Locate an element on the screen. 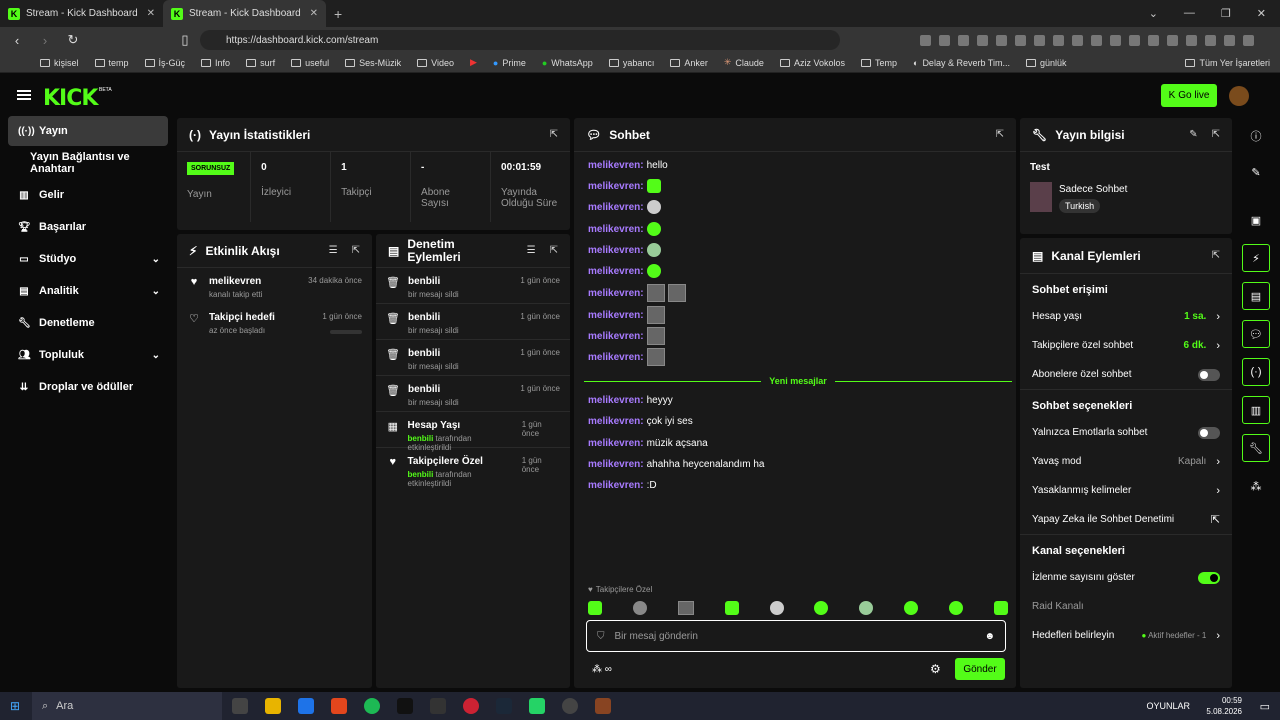  back-icon: ‹ is located at coordinates (17, 40).